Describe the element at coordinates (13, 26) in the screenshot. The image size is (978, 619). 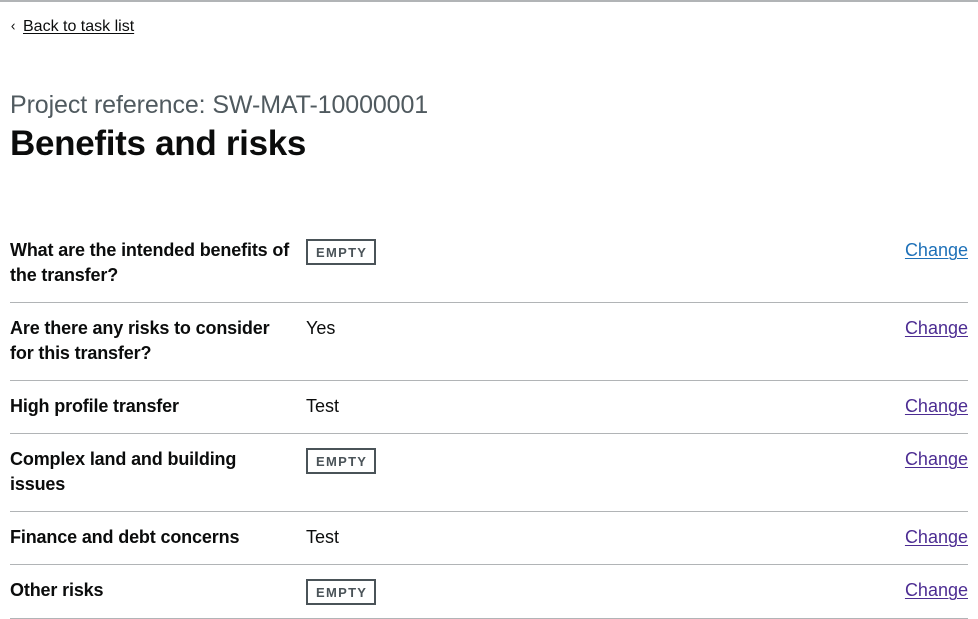
I see `chevron-left-icon: ‹` at that location.